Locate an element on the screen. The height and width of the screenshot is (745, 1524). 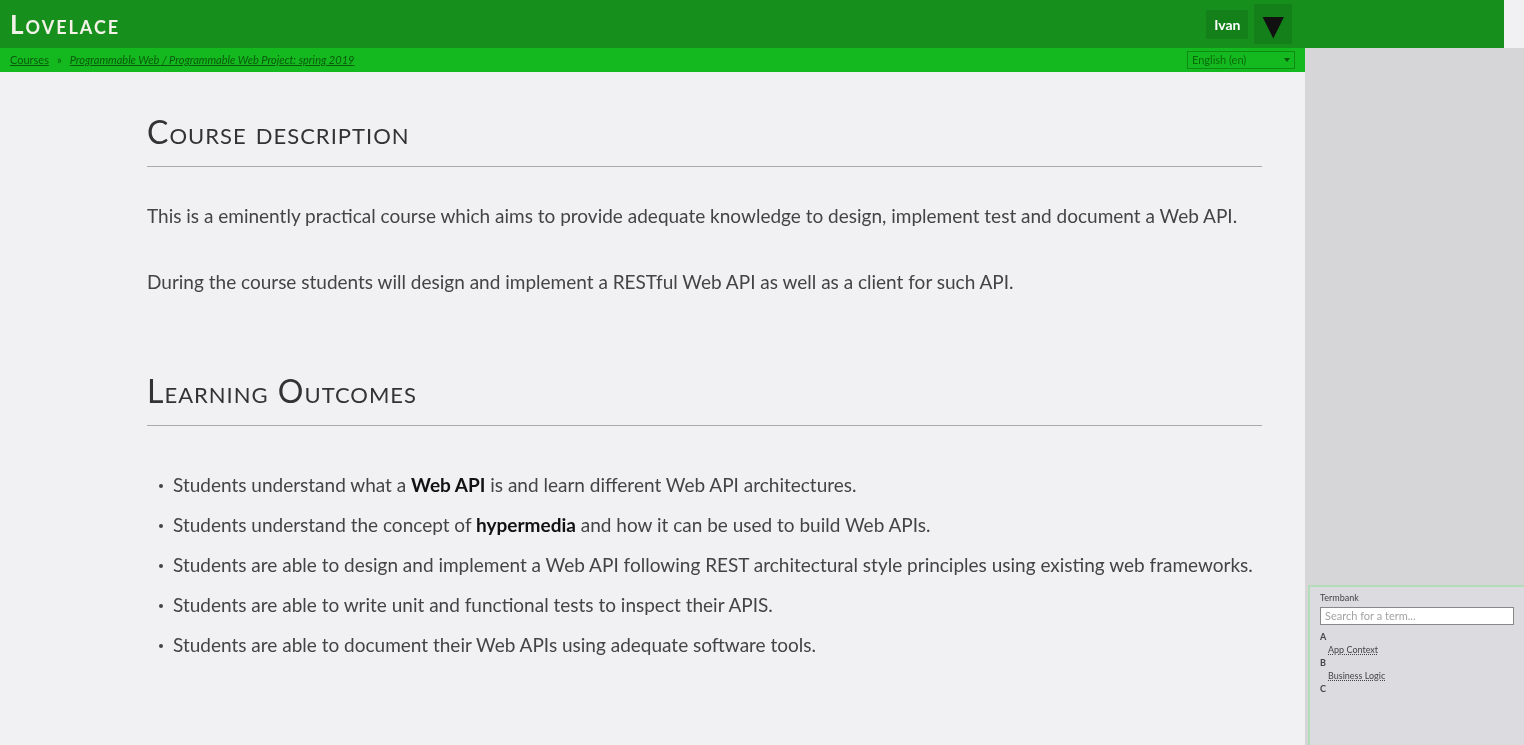
letter-heading: B is located at coordinates (1323, 662).